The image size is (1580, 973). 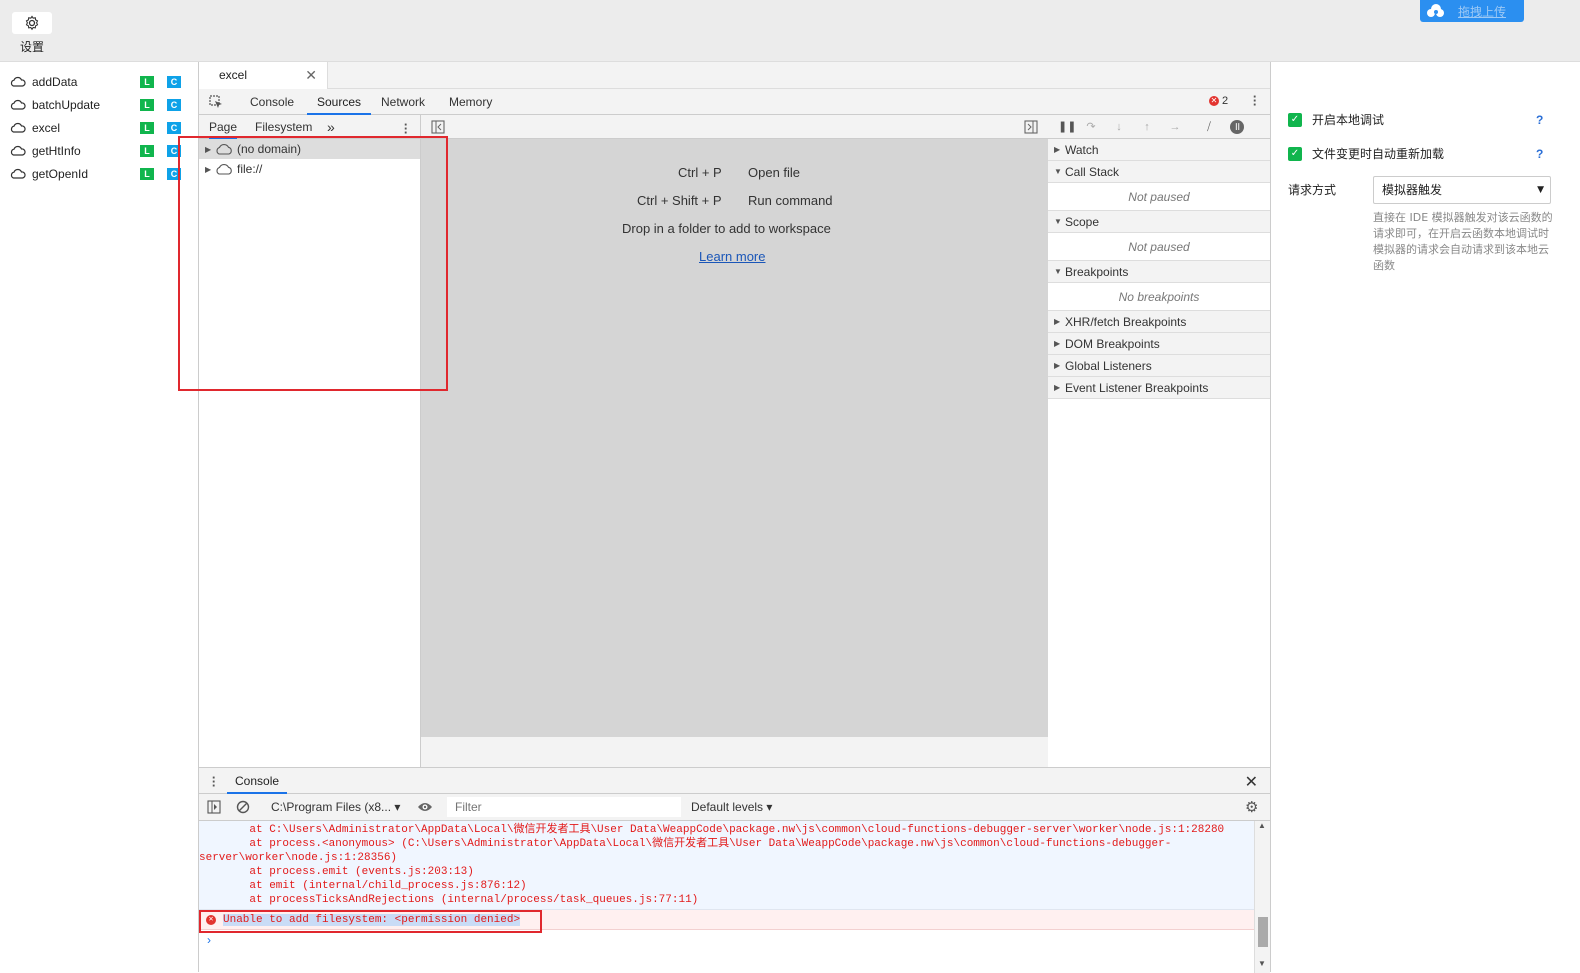 What do you see at coordinates (1472, 11) in the screenshot?
I see `upload-button: 拖拽上传` at bounding box center [1472, 11].